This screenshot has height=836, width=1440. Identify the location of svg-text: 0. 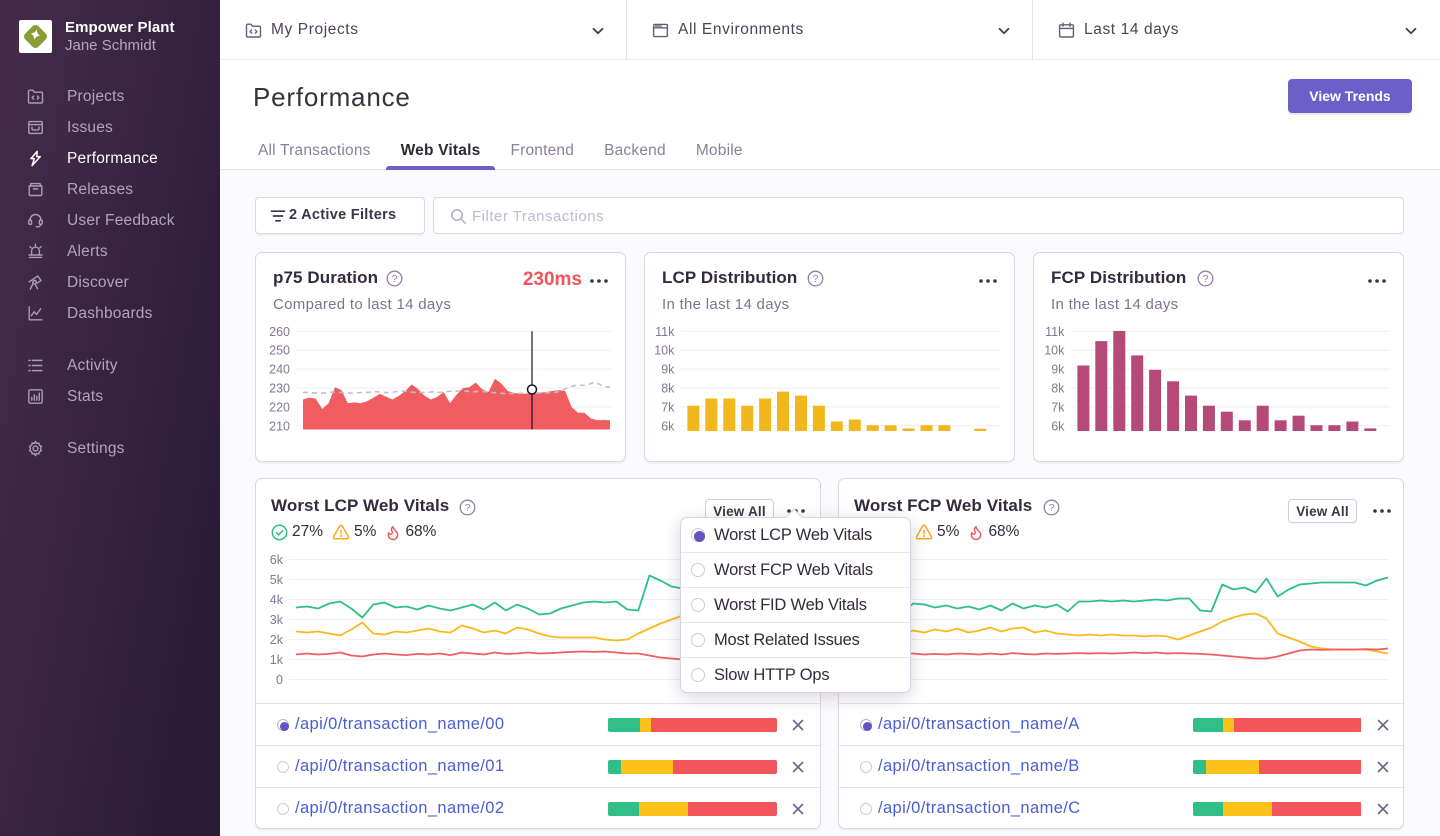
(279, 680).